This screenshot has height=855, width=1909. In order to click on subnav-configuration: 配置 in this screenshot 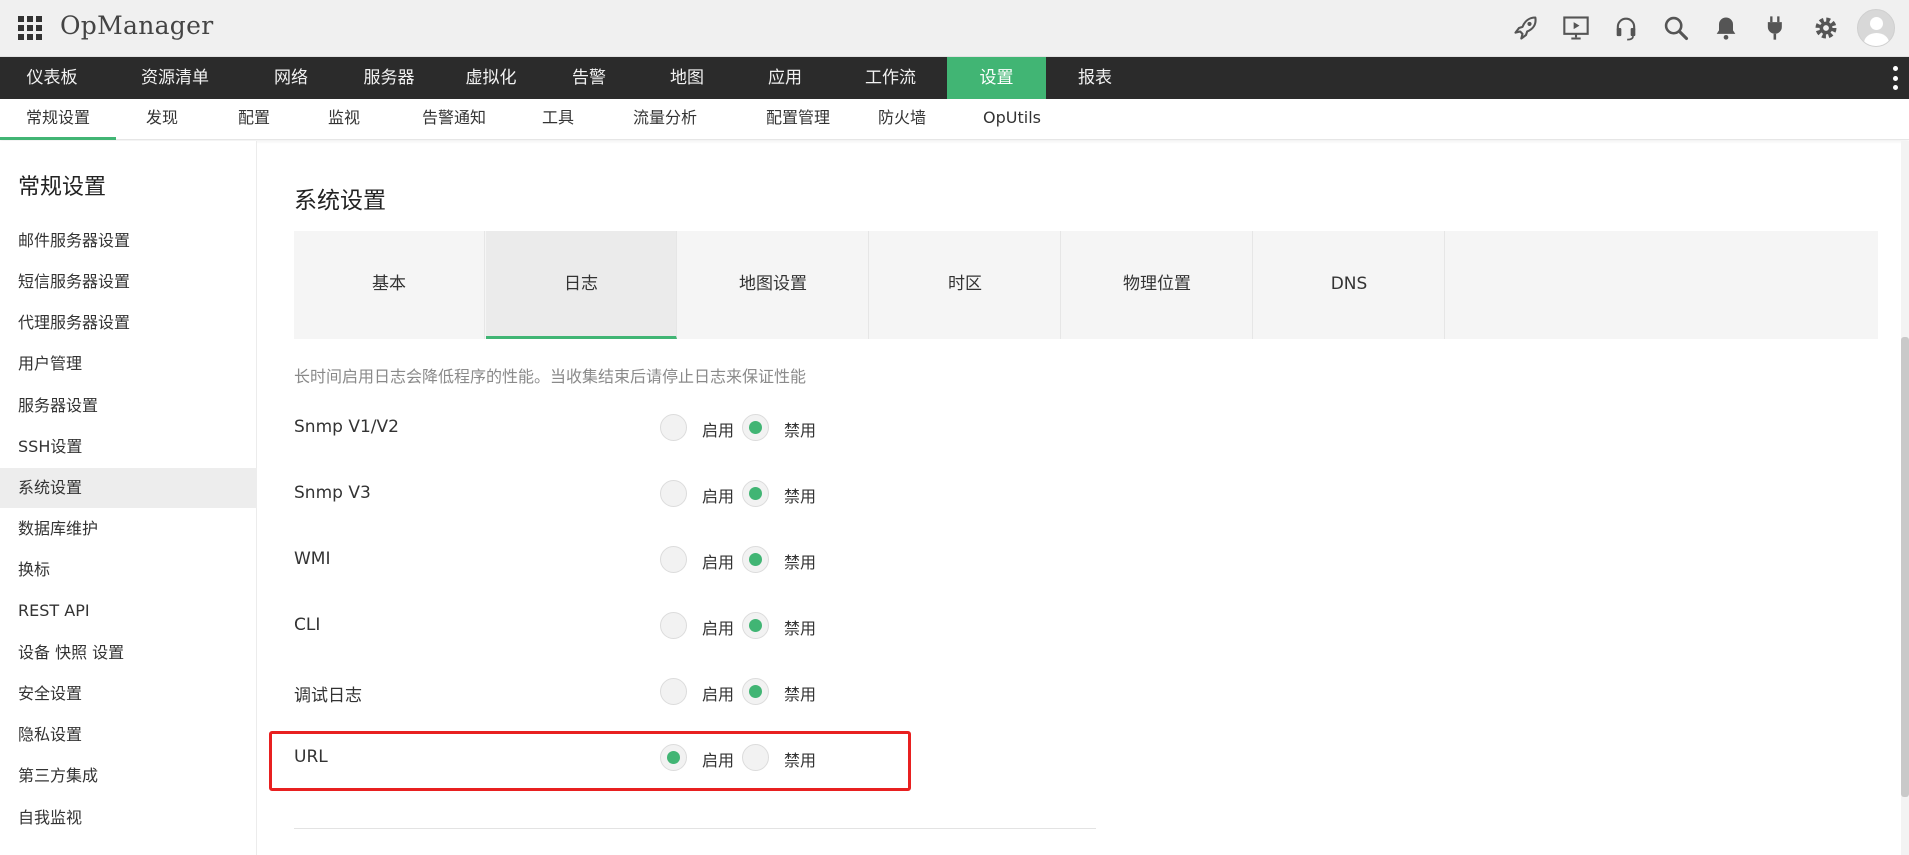, I will do `click(254, 119)`.